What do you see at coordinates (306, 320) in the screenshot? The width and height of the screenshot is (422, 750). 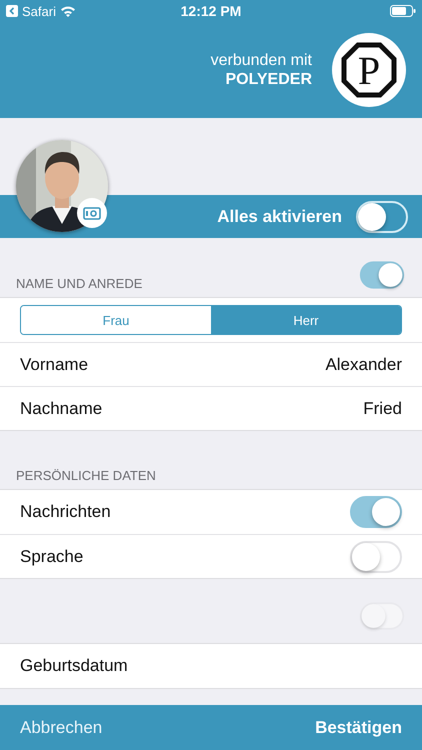 I see `segment-tab: Herr` at bounding box center [306, 320].